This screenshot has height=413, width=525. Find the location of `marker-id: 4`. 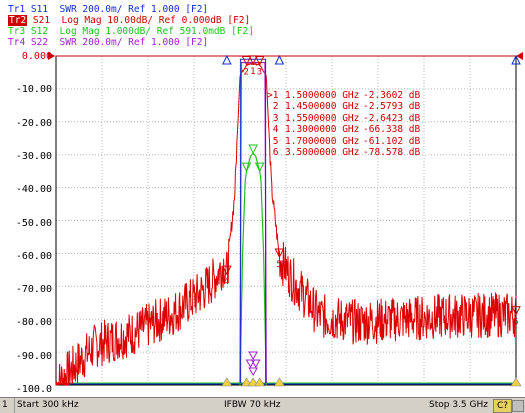

marker-id: 4 is located at coordinates (276, 129).